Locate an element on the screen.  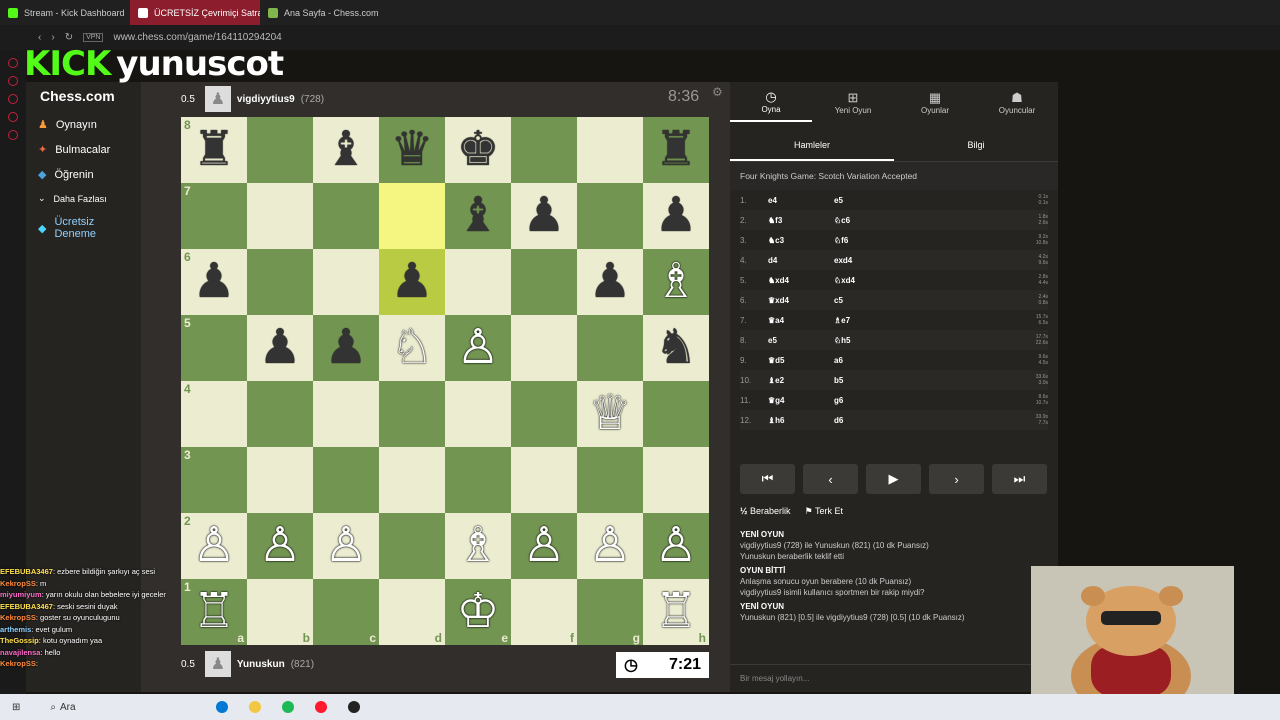
black-move: g6 is located at coordinates (904, 400).